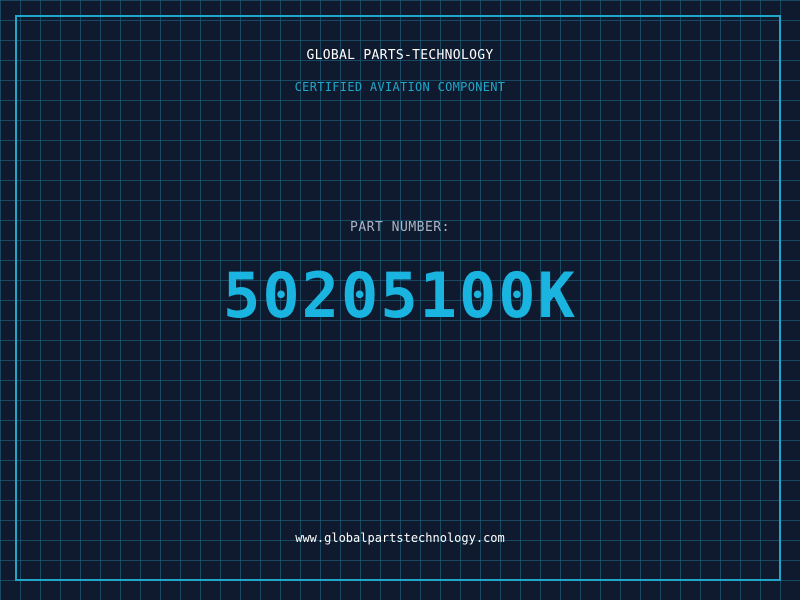 This screenshot has height=600, width=800. What do you see at coordinates (400, 538) in the screenshot?
I see `website-url: www.globalpartstechnology.com` at bounding box center [400, 538].